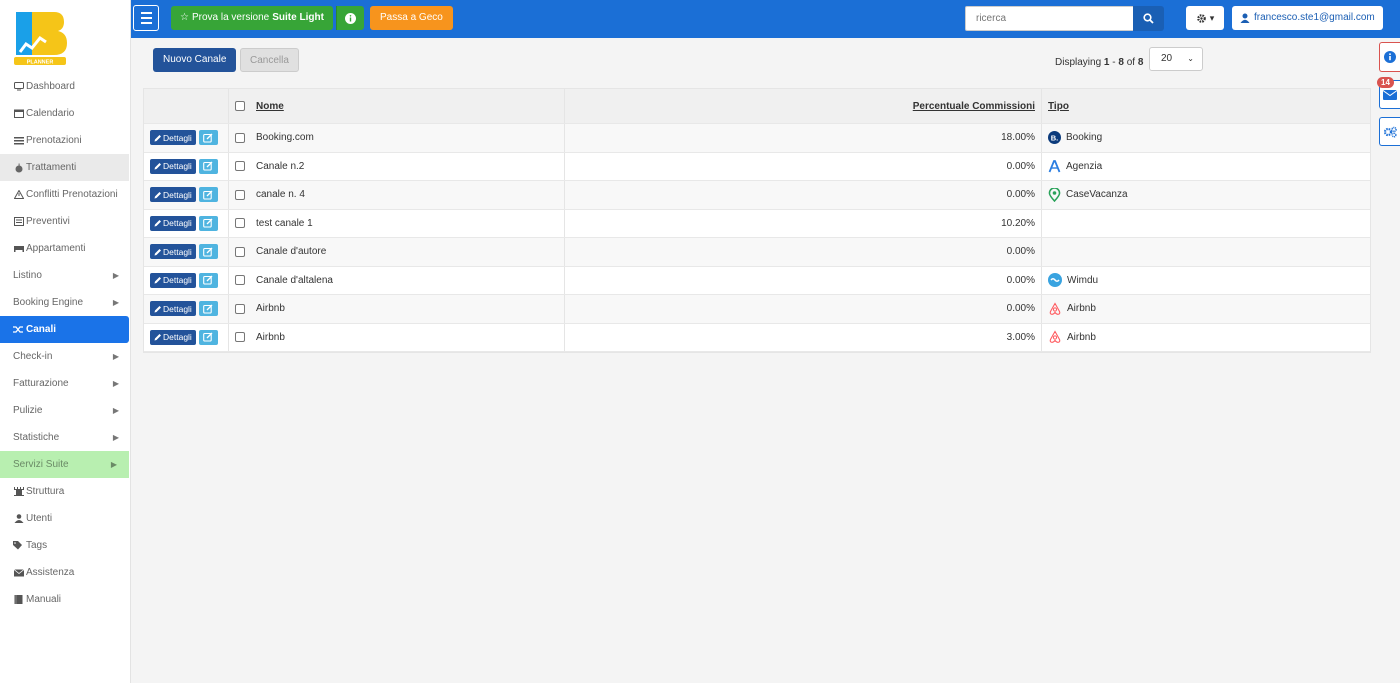  Describe the element at coordinates (65, 410) in the screenshot. I see `sidebar-item-pulizie: Pulizie ▶` at that location.